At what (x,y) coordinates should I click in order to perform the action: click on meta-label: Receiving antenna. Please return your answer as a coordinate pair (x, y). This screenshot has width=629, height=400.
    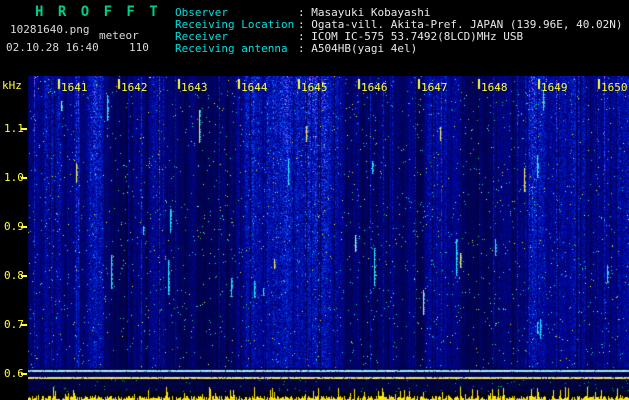
    Looking at the image, I should click on (231, 48).